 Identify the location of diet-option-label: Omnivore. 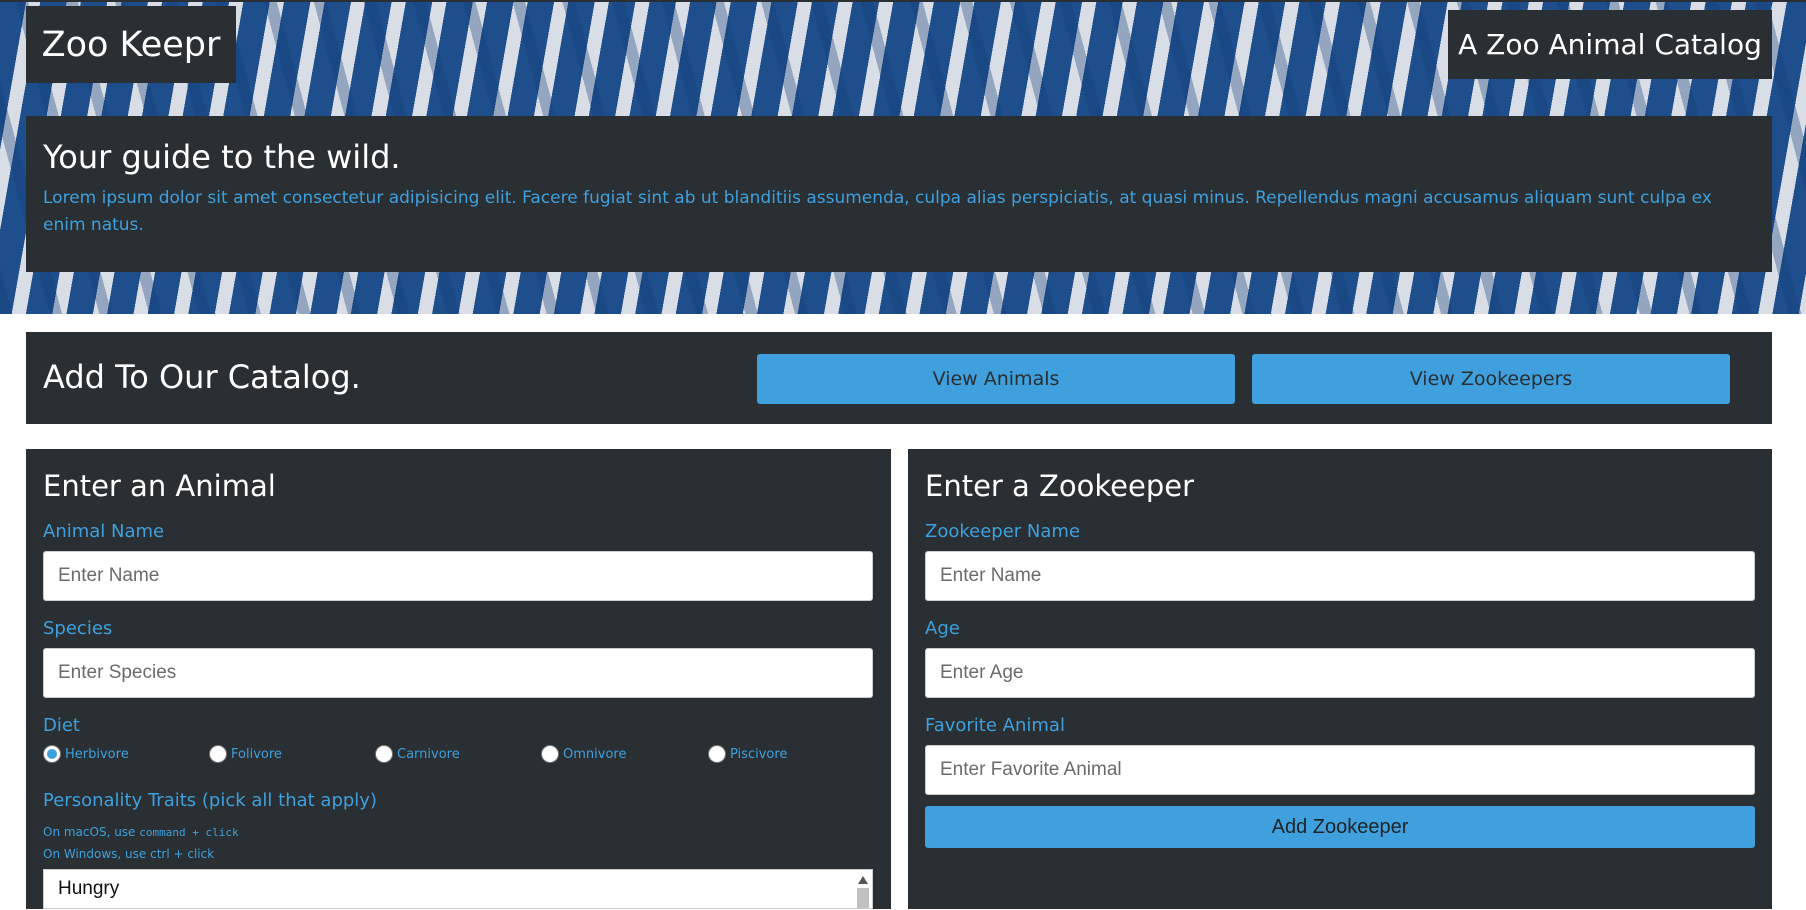
(595, 754).